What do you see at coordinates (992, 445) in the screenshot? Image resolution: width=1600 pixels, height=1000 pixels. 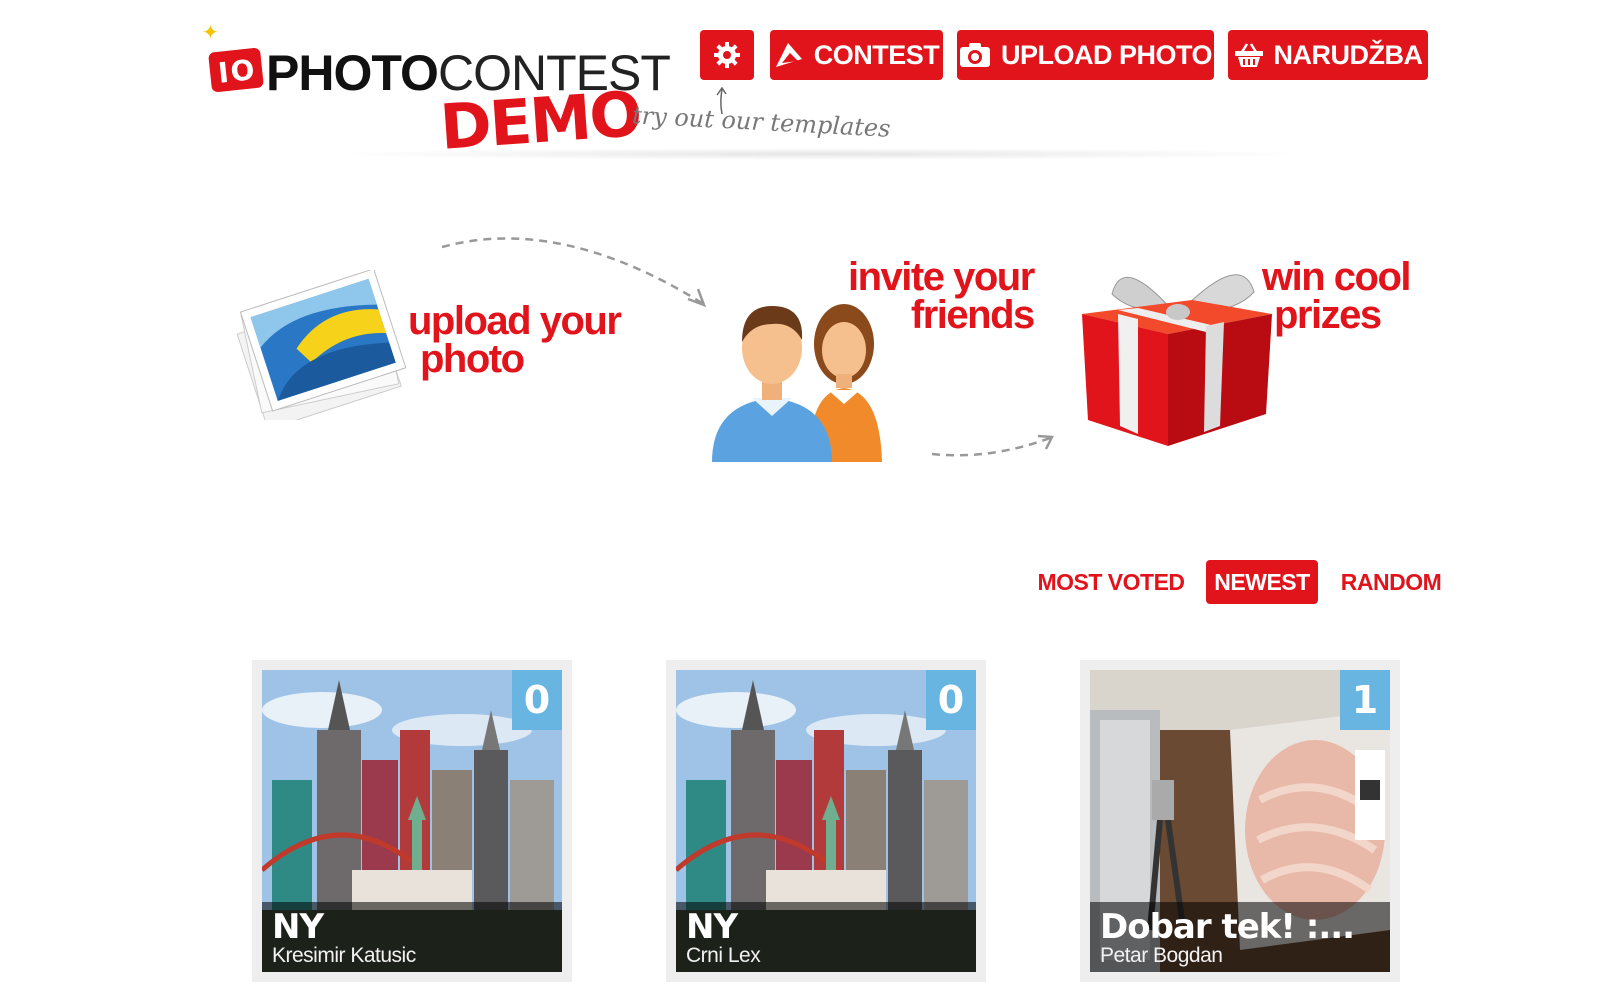 I see `dashed-arrow-small-icon` at bounding box center [992, 445].